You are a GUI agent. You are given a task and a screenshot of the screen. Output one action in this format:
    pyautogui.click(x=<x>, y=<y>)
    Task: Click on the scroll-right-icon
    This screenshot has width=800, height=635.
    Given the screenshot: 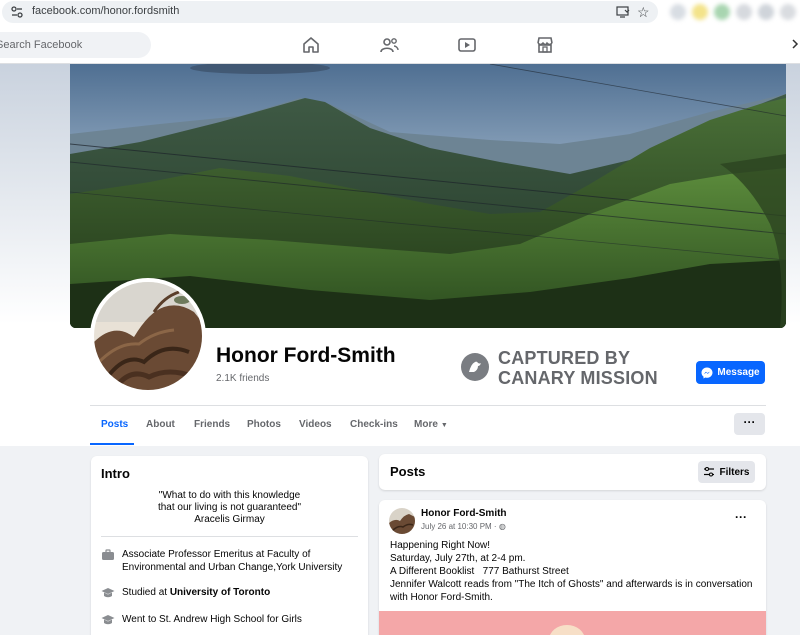 What is the action you would take?
    pyautogui.click(x=795, y=44)
    